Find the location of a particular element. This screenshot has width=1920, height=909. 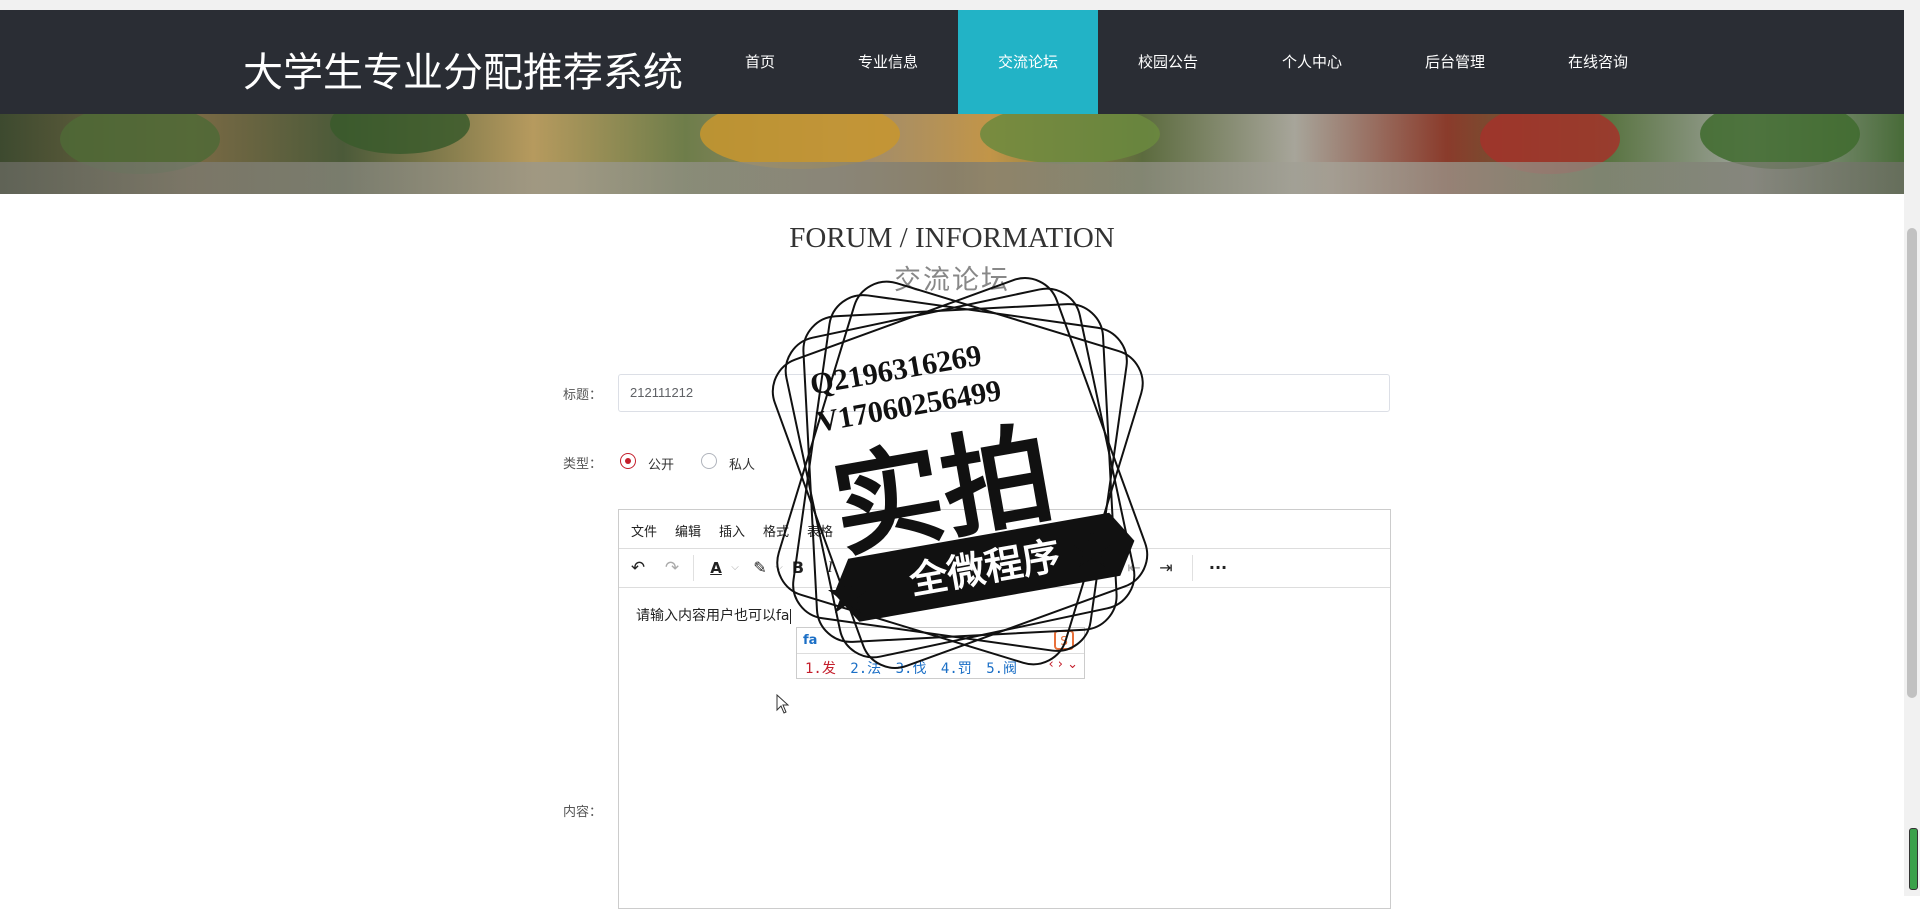

nav-item-major-info: 专业信息 is located at coordinates (888, 62).